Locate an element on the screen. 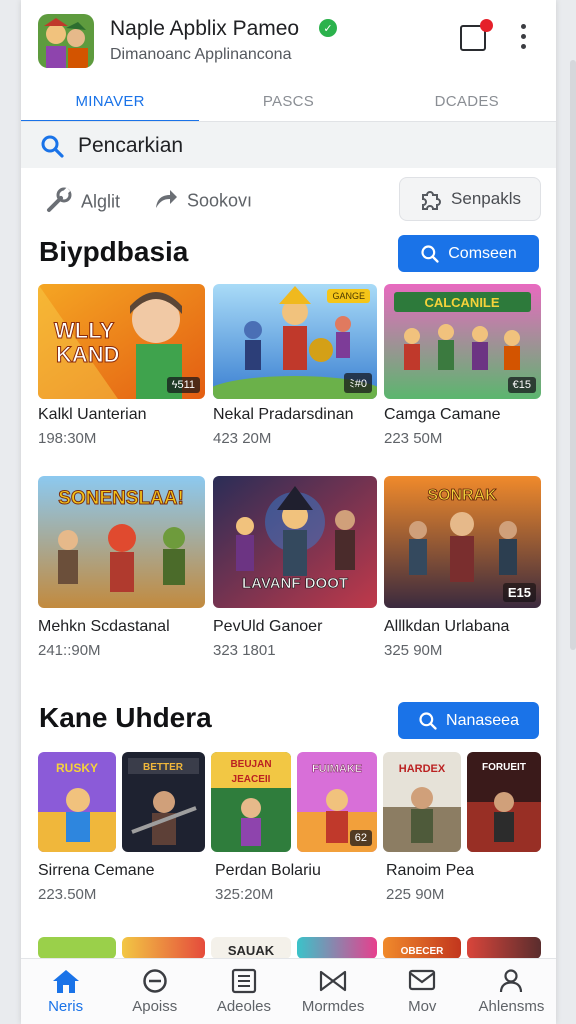 This screenshot has width=576, height=1024. app-subtitle: Dimanoanc Applinancona is located at coordinates (201, 54).